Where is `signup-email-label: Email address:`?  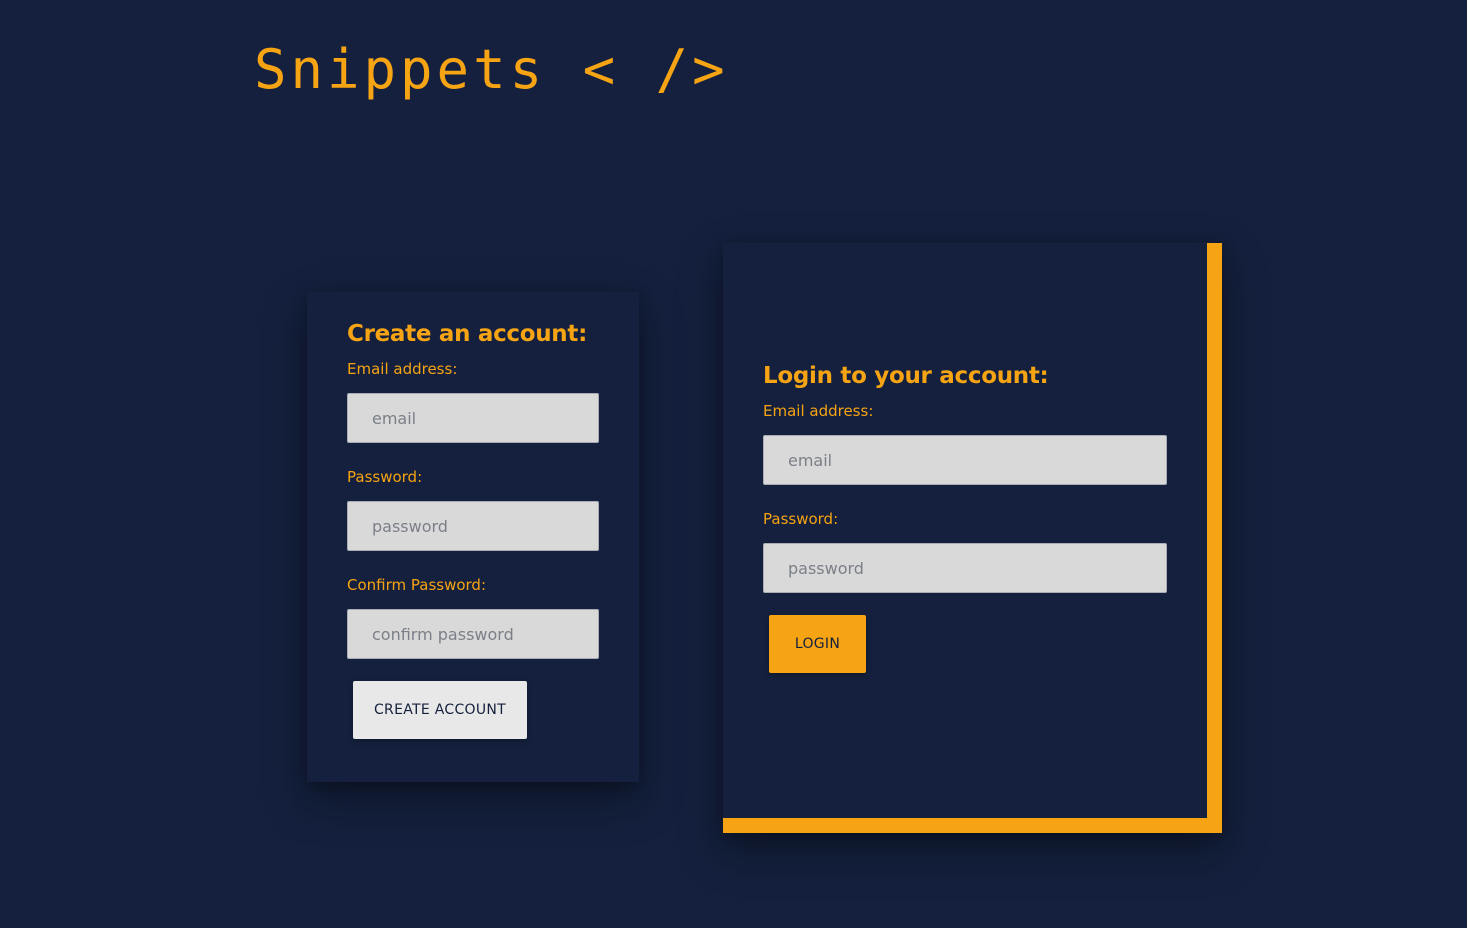
signup-email-label: Email address: is located at coordinates (402, 369).